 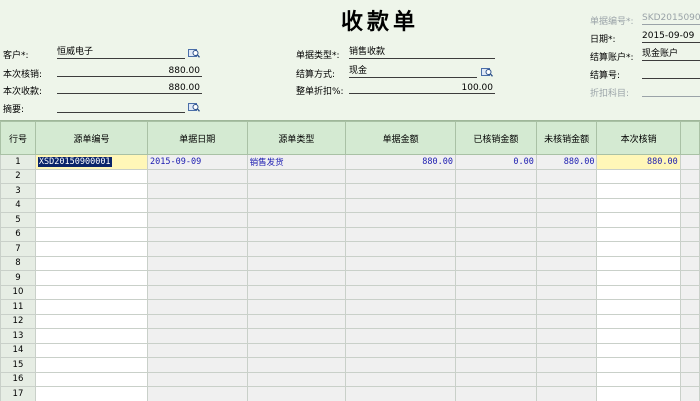 What do you see at coordinates (401, 162) in the screenshot?
I see `doc-amount-cell: 880.00` at bounding box center [401, 162].